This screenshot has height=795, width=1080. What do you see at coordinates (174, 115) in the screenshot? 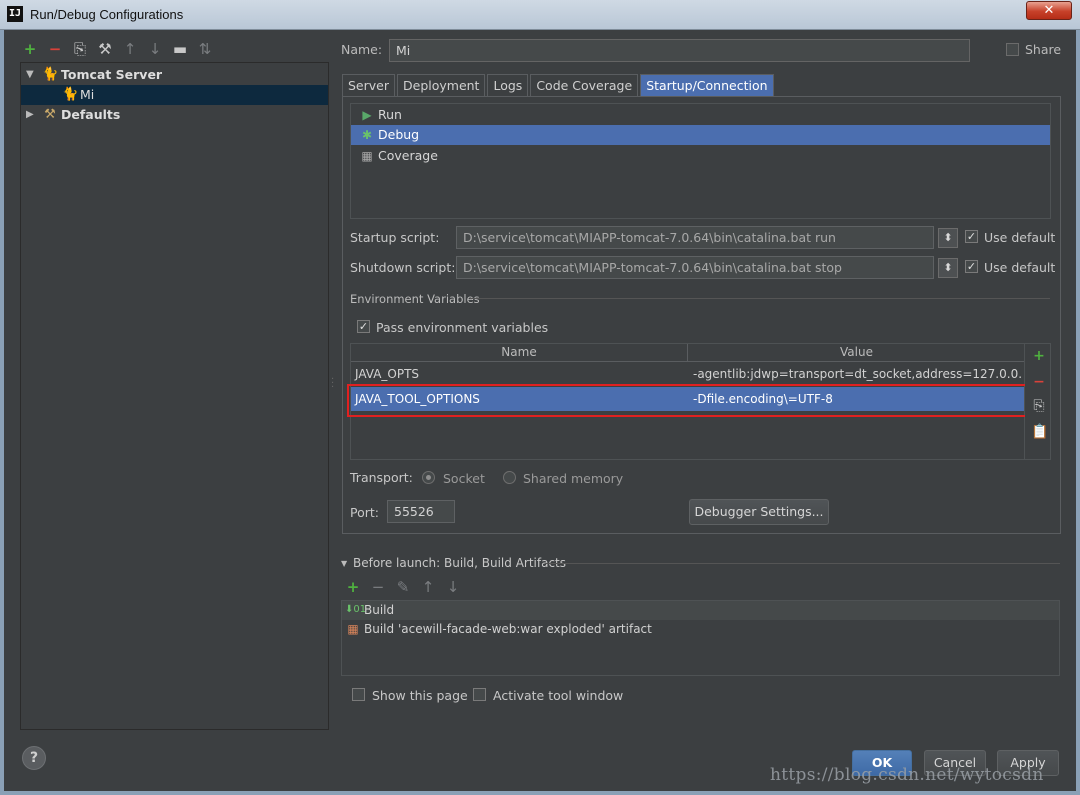
I see `tree-item-defaults: ▶ ⚒ Defaults` at bounding box center [174, 115].